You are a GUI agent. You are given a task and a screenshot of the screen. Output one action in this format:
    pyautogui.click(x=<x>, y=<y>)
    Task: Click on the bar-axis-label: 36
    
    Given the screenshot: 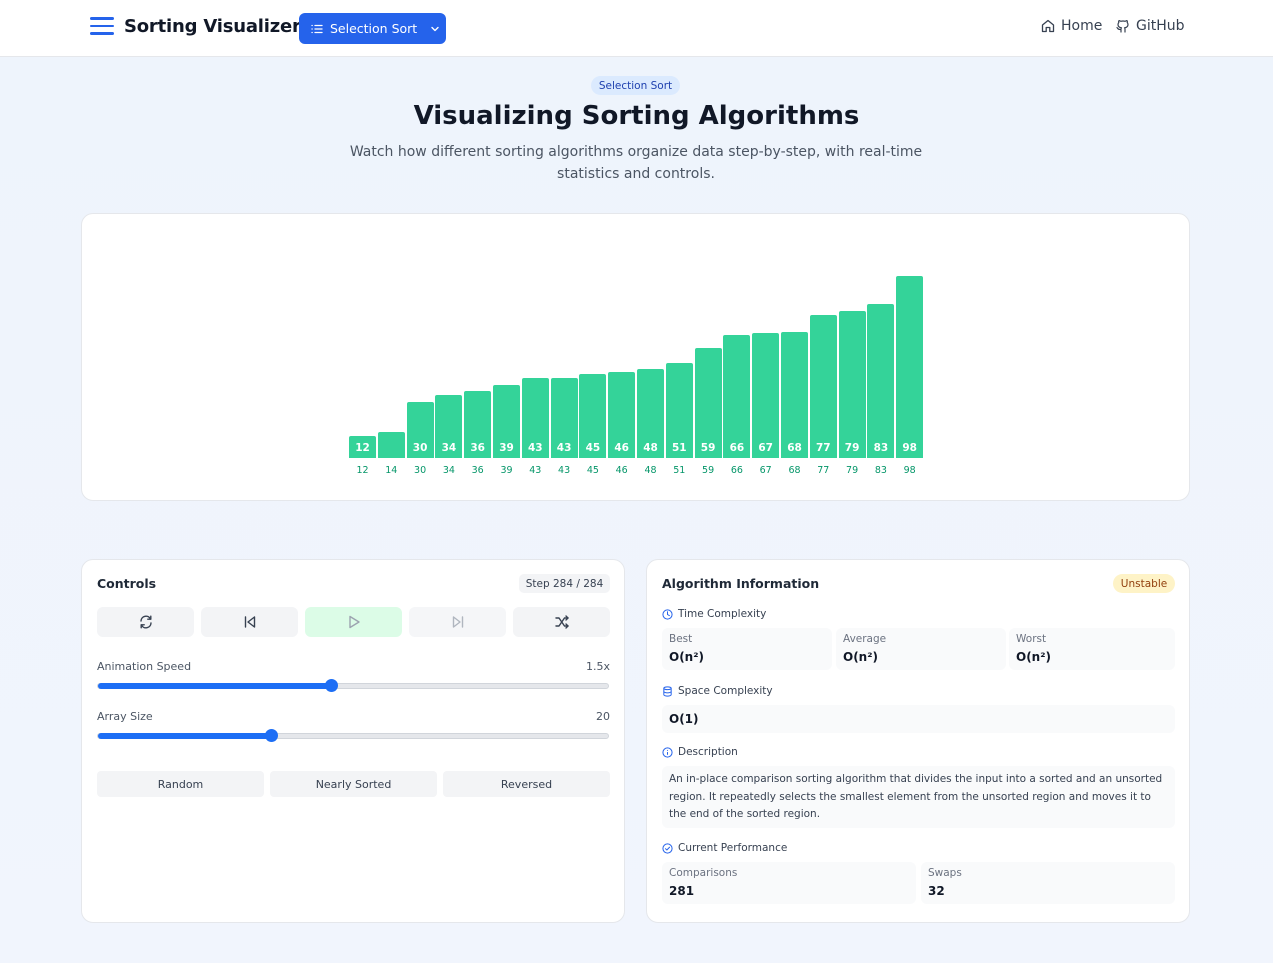 What is the action you would take?
    pyautogui.click(x=477, y=470)
    